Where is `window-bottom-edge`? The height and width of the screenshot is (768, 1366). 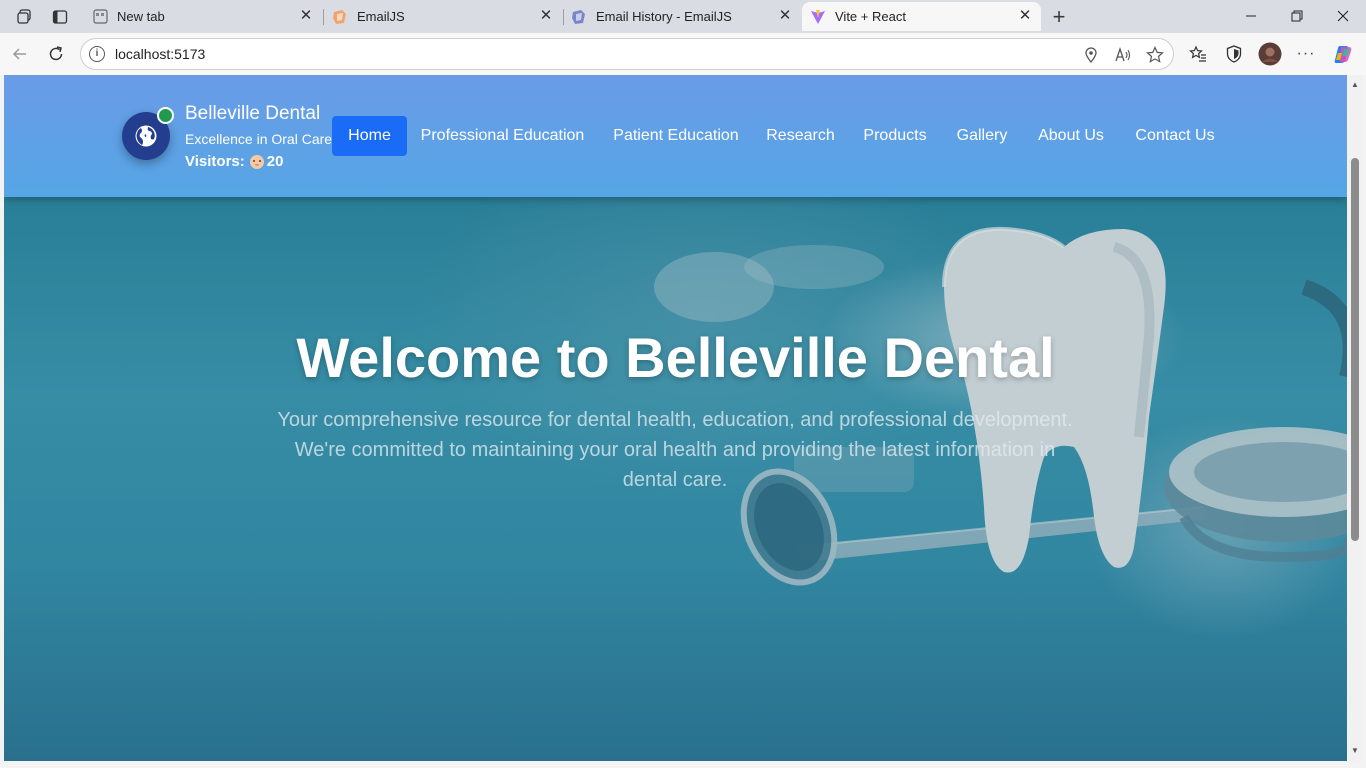 window-bottom-edge is located at coordinates (683, 764).